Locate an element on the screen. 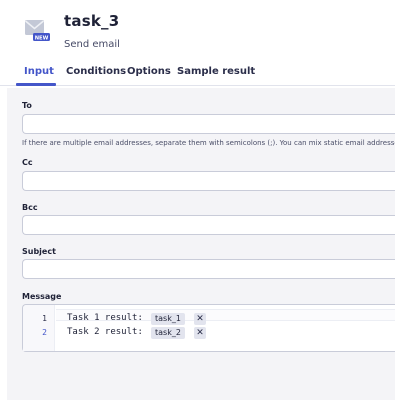  active-tab-indicator is located at coordinates (36, 84).